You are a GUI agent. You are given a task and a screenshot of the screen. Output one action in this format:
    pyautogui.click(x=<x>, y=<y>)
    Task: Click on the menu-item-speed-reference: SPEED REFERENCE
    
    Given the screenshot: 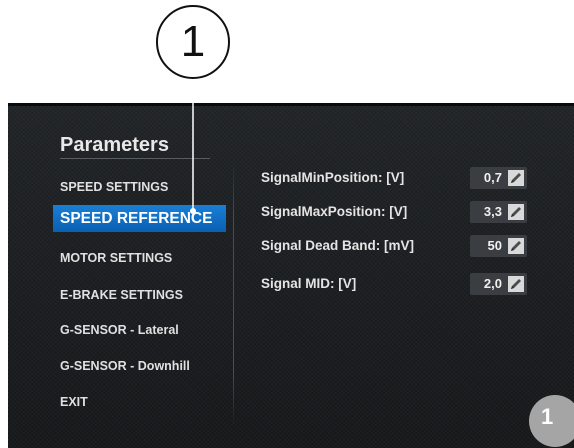 What is the action you would take?
    pyautogui.click(x=139, y=218)
    